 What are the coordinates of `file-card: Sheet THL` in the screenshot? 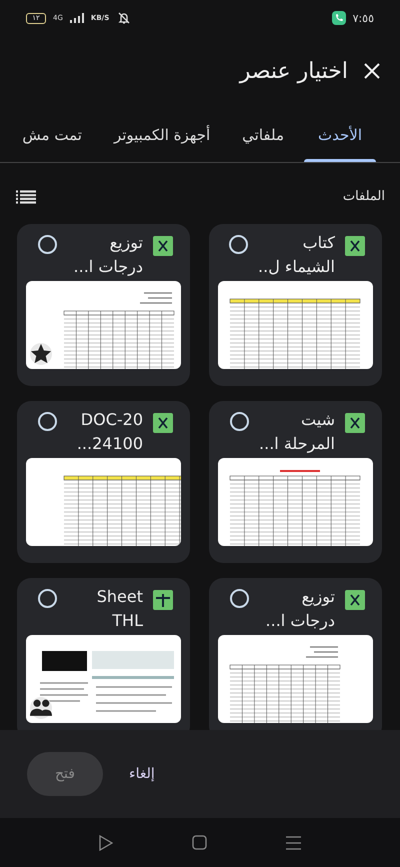 It's located at (103, 654).